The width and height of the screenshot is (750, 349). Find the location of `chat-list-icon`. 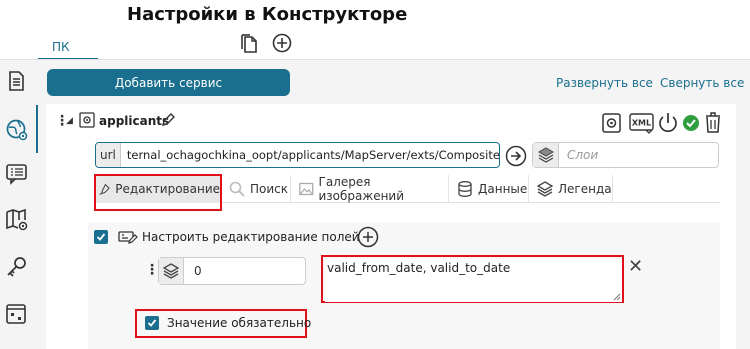

chat-list-icon is located at coordinates (17, 176).